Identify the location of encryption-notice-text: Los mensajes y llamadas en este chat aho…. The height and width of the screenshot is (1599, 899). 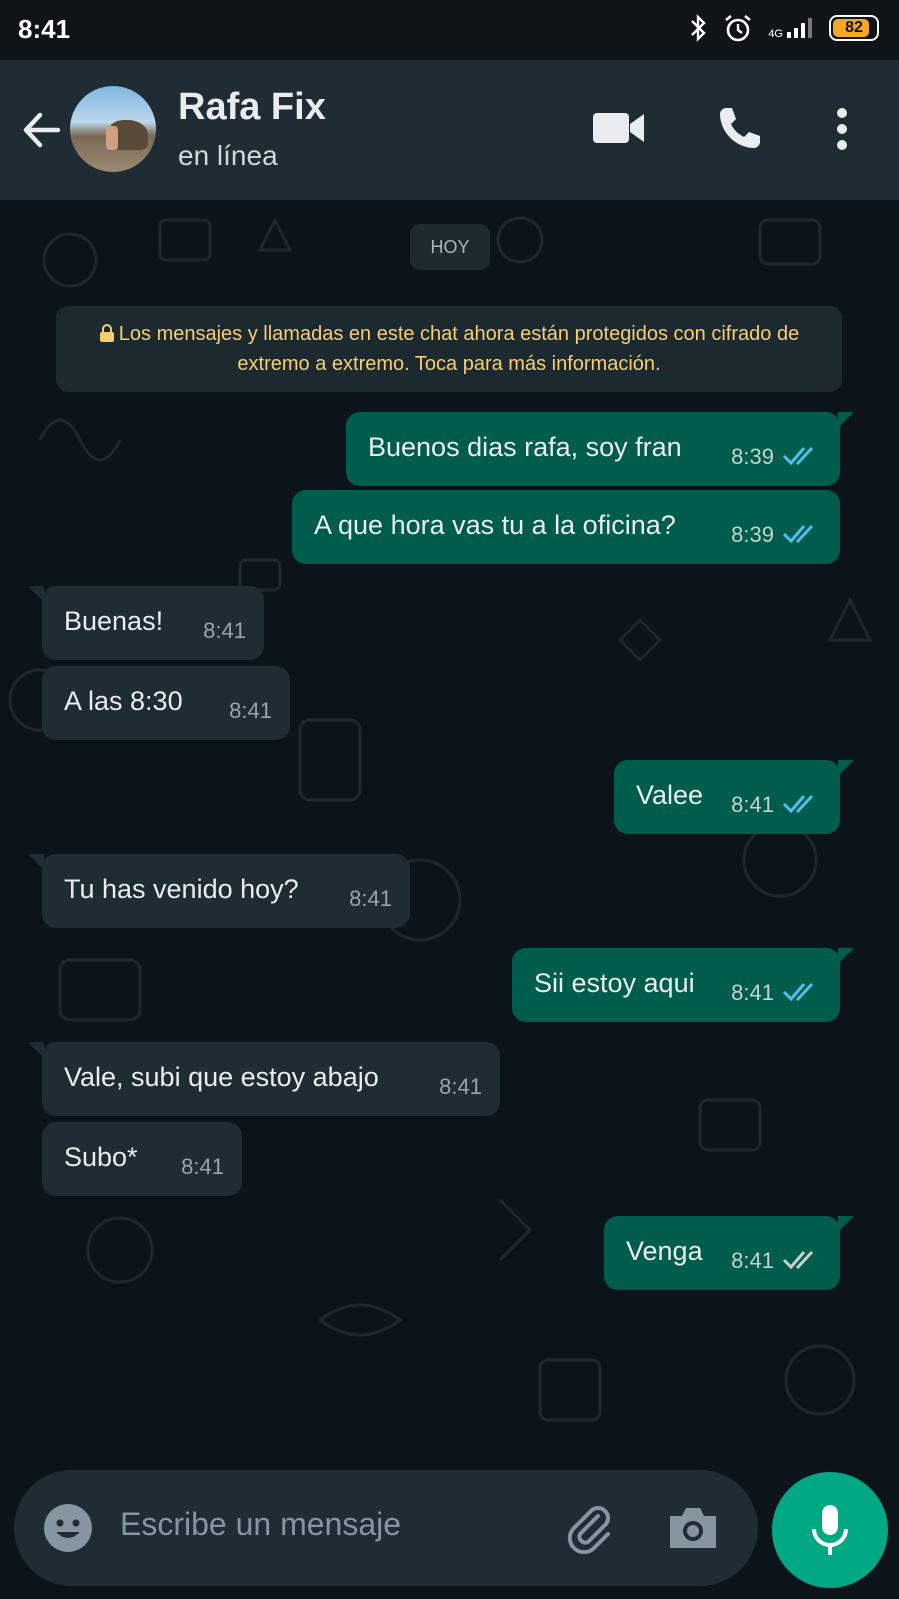
(459, 349).